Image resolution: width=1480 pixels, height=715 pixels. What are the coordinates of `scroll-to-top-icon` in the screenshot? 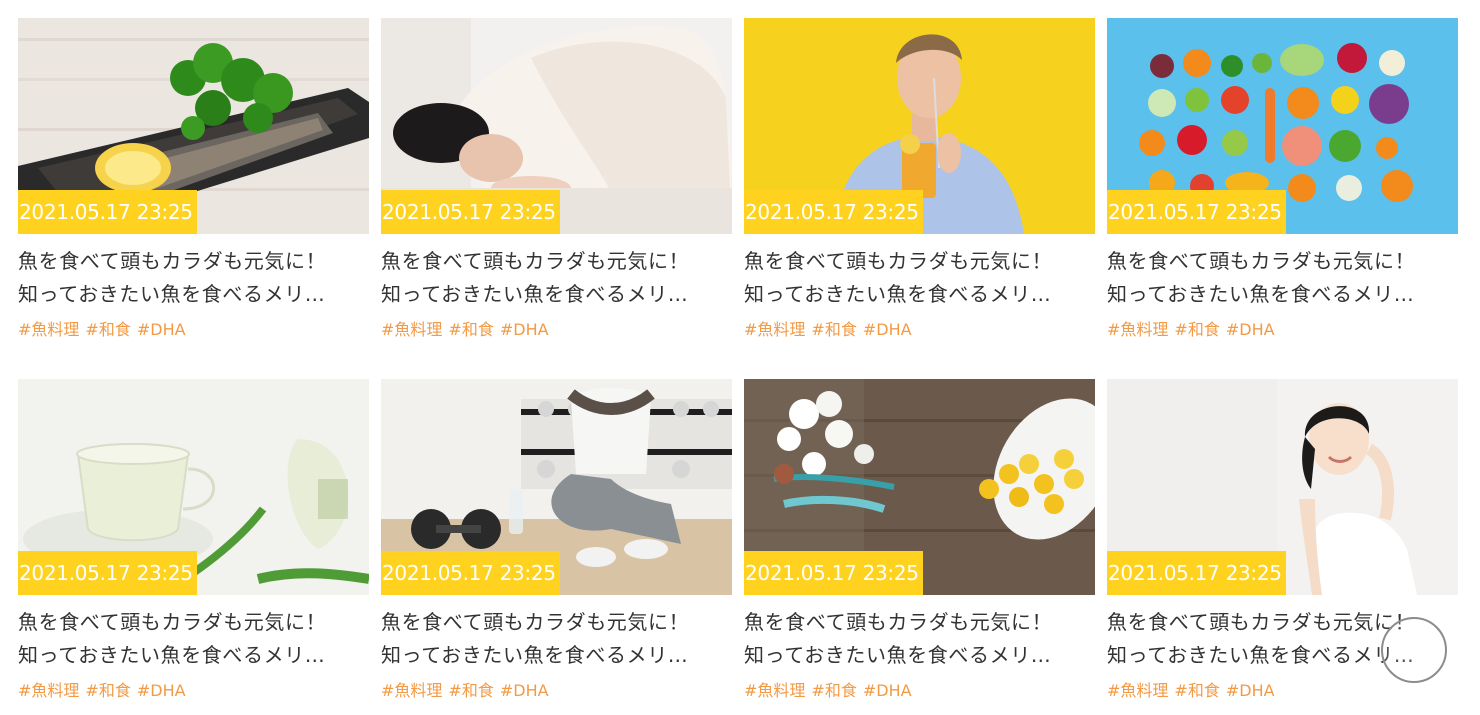 It's located at (1414, 650).